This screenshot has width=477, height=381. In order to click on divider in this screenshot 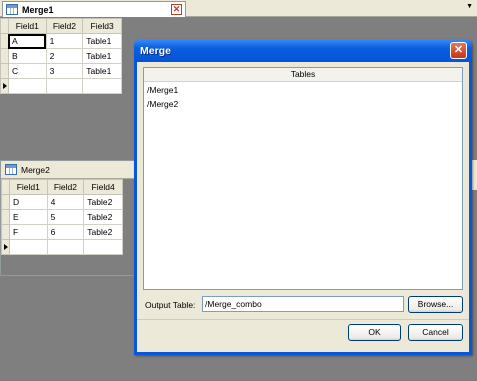, I will do `click(303, 319)`.